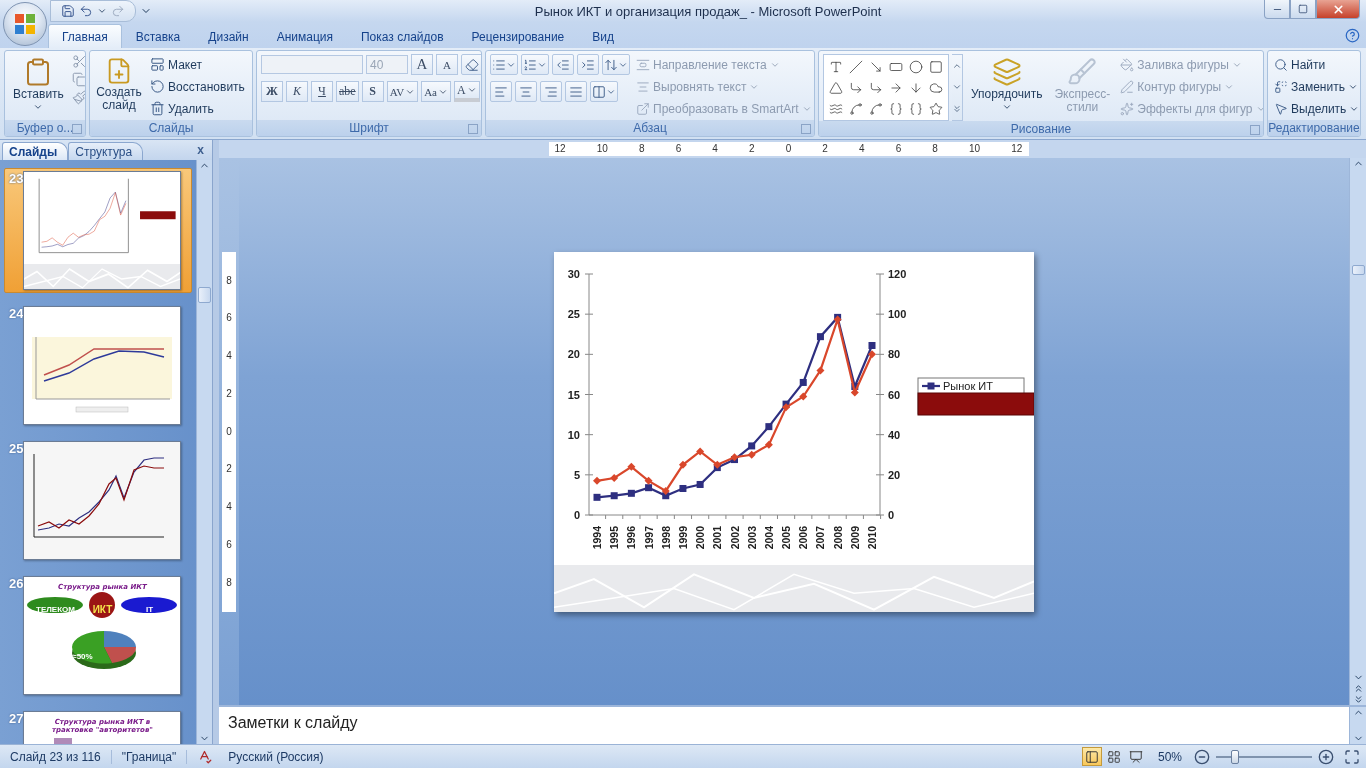 The image size is (1366, 768). What do you see at coordinates (968, 385) in the screenshot?
I see `legend-label: Рынок ИТ` at bounding box center [968, 385].